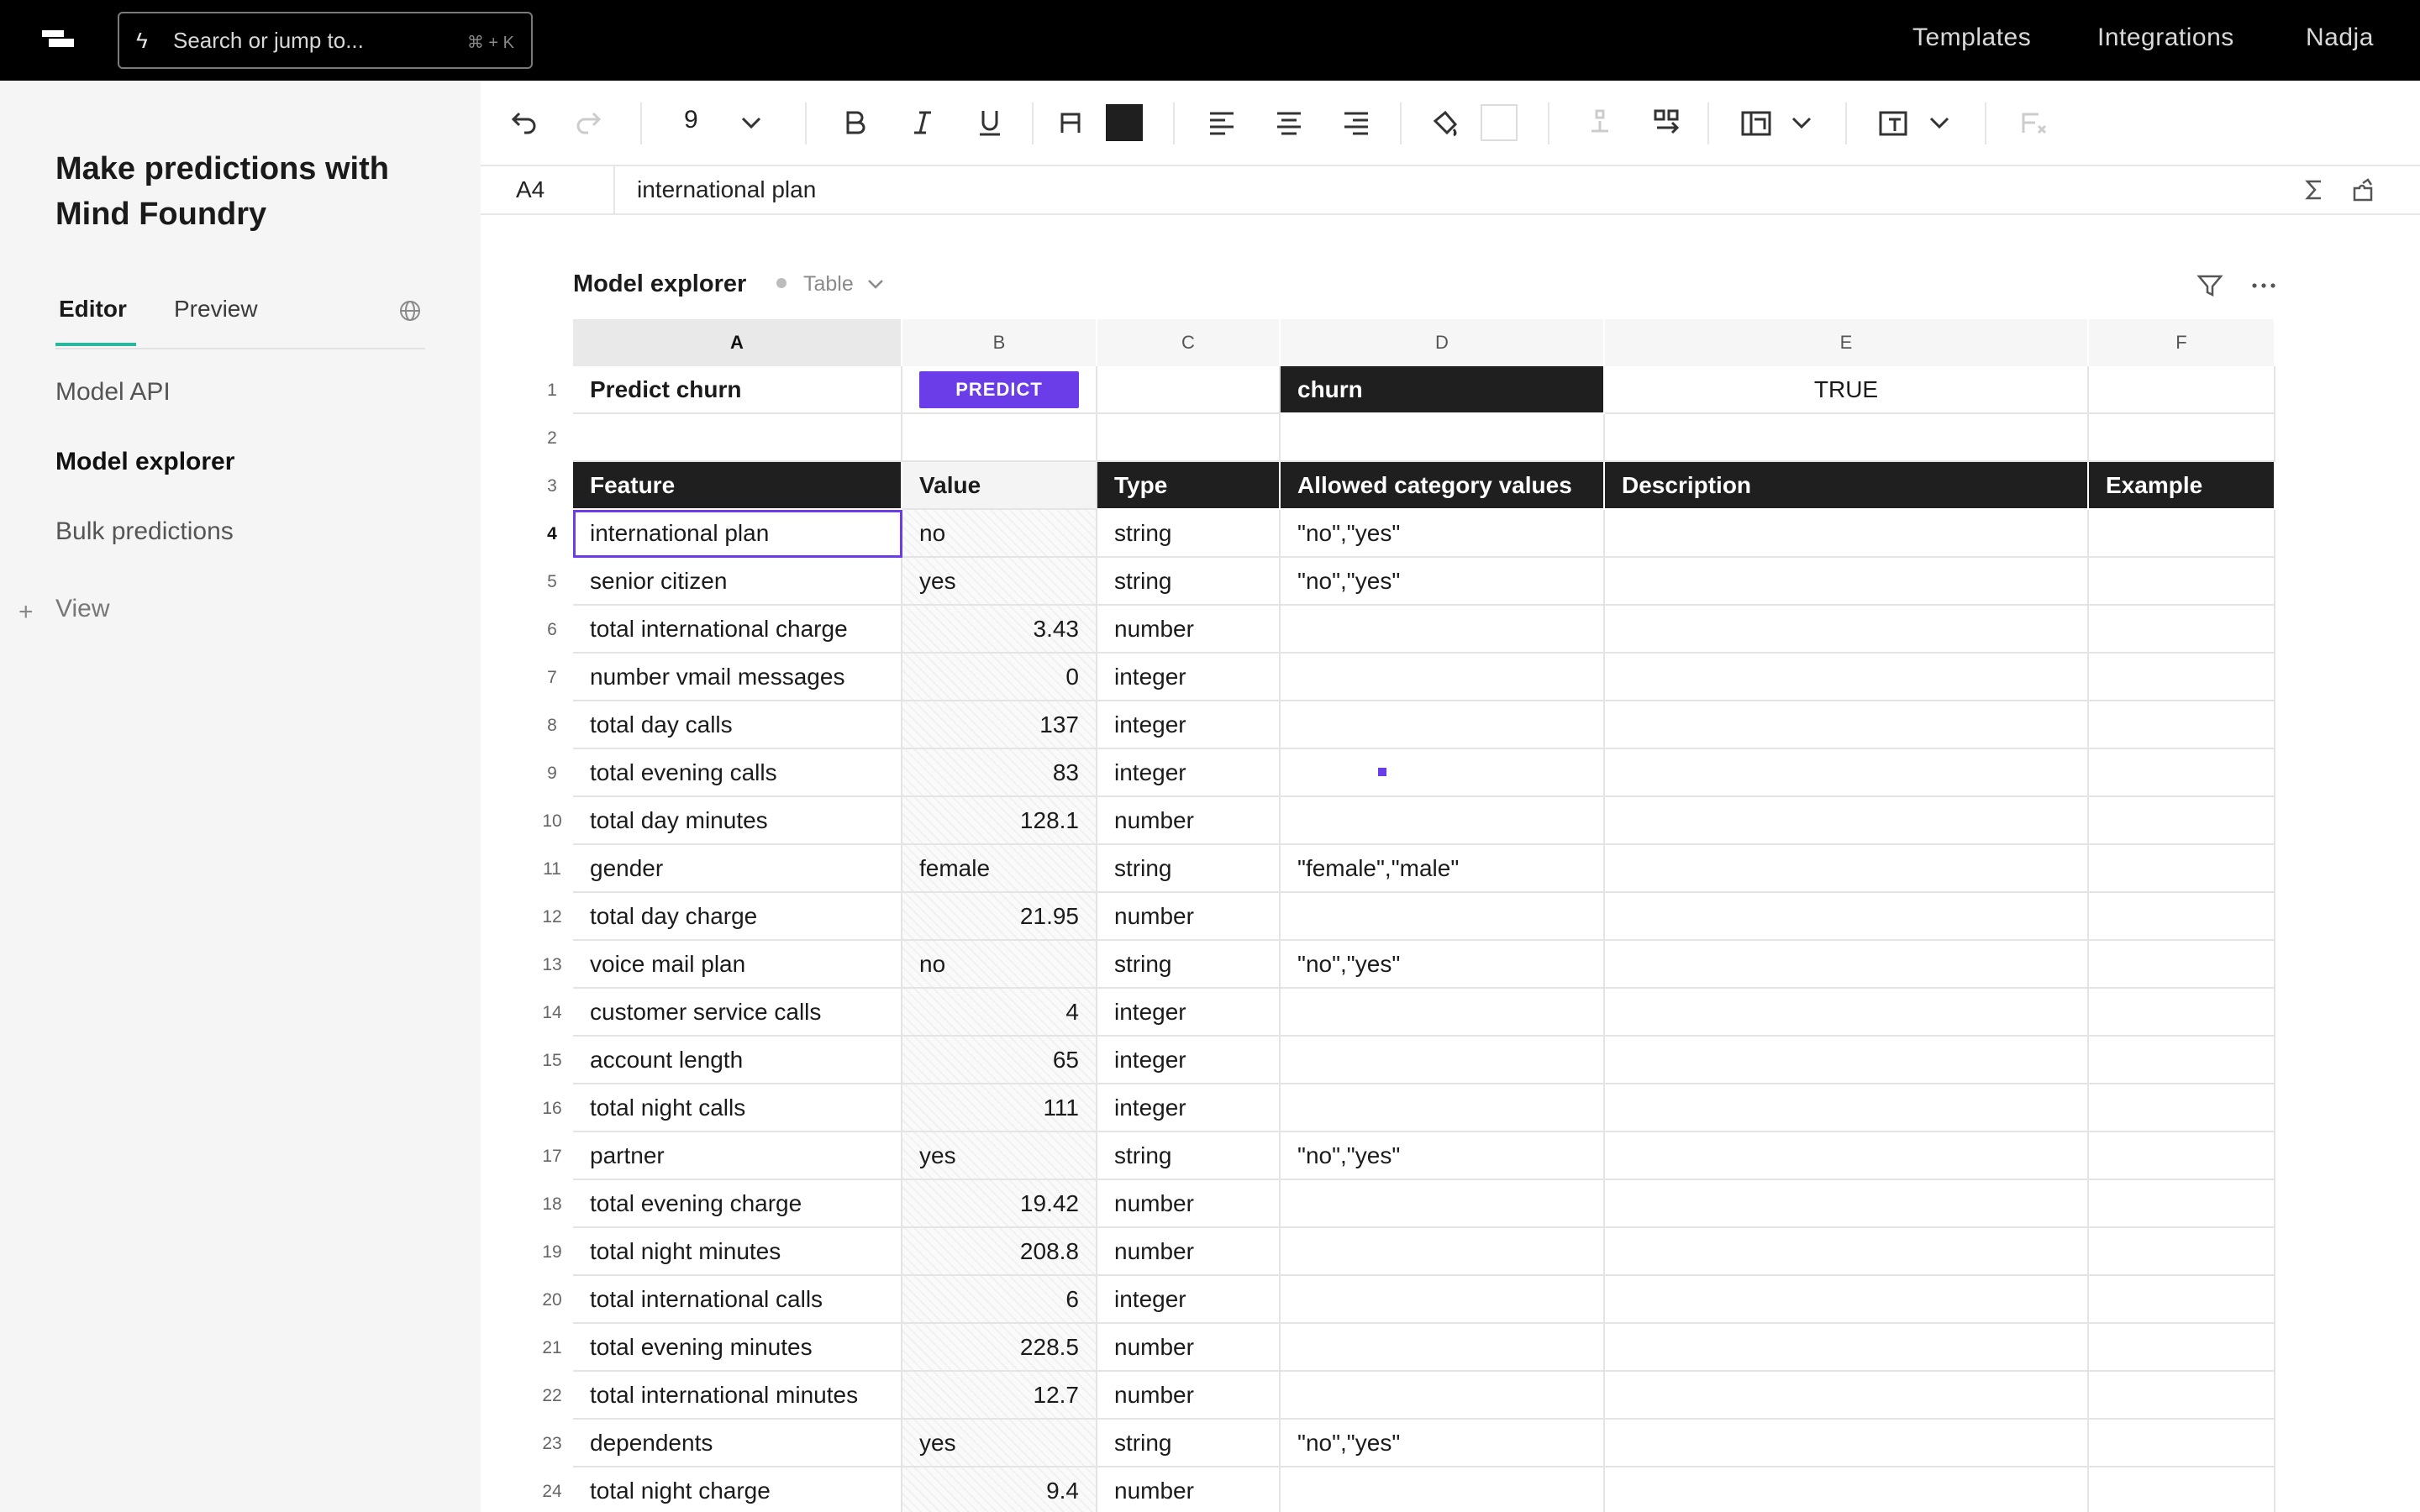 Image resolution: width=2420 pixels, height=1512 pixels. Describe the element at coordinates (737, 1108) in the screenshot. I see `feature-cell: total night calls` at that location.